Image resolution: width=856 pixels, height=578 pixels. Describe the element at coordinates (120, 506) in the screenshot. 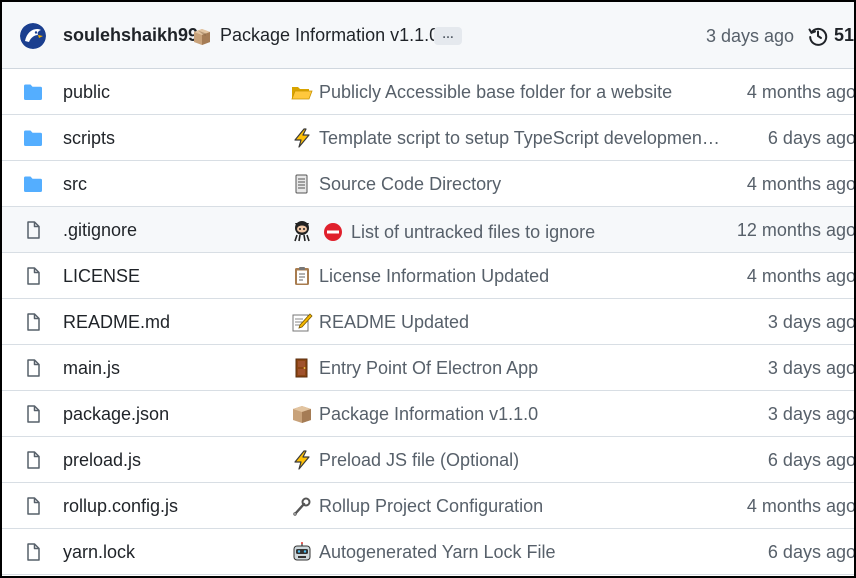

I see `file-name-link: rollup.config.js` at that location.